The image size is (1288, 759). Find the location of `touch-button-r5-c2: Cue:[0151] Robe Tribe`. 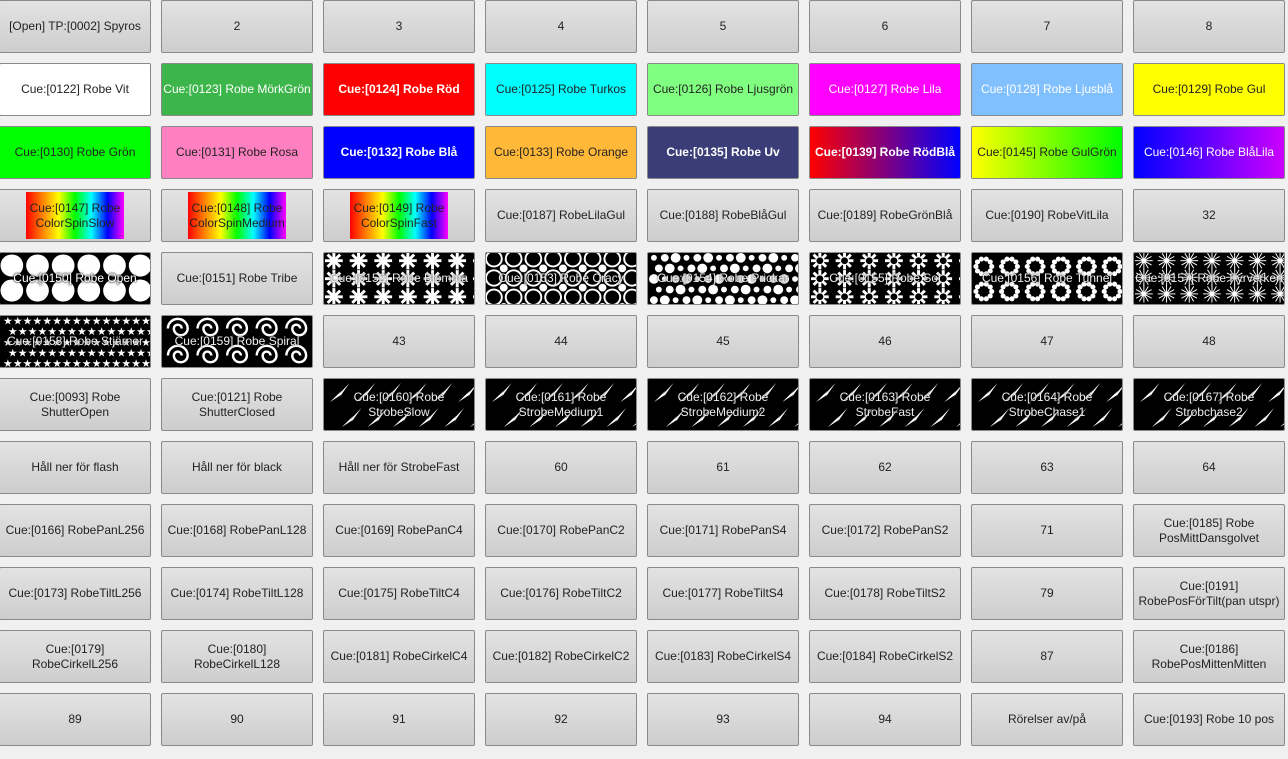

touch-button-r5-c2: Cue:[0151] Robe Tribe is located at coordinates (237, 278).